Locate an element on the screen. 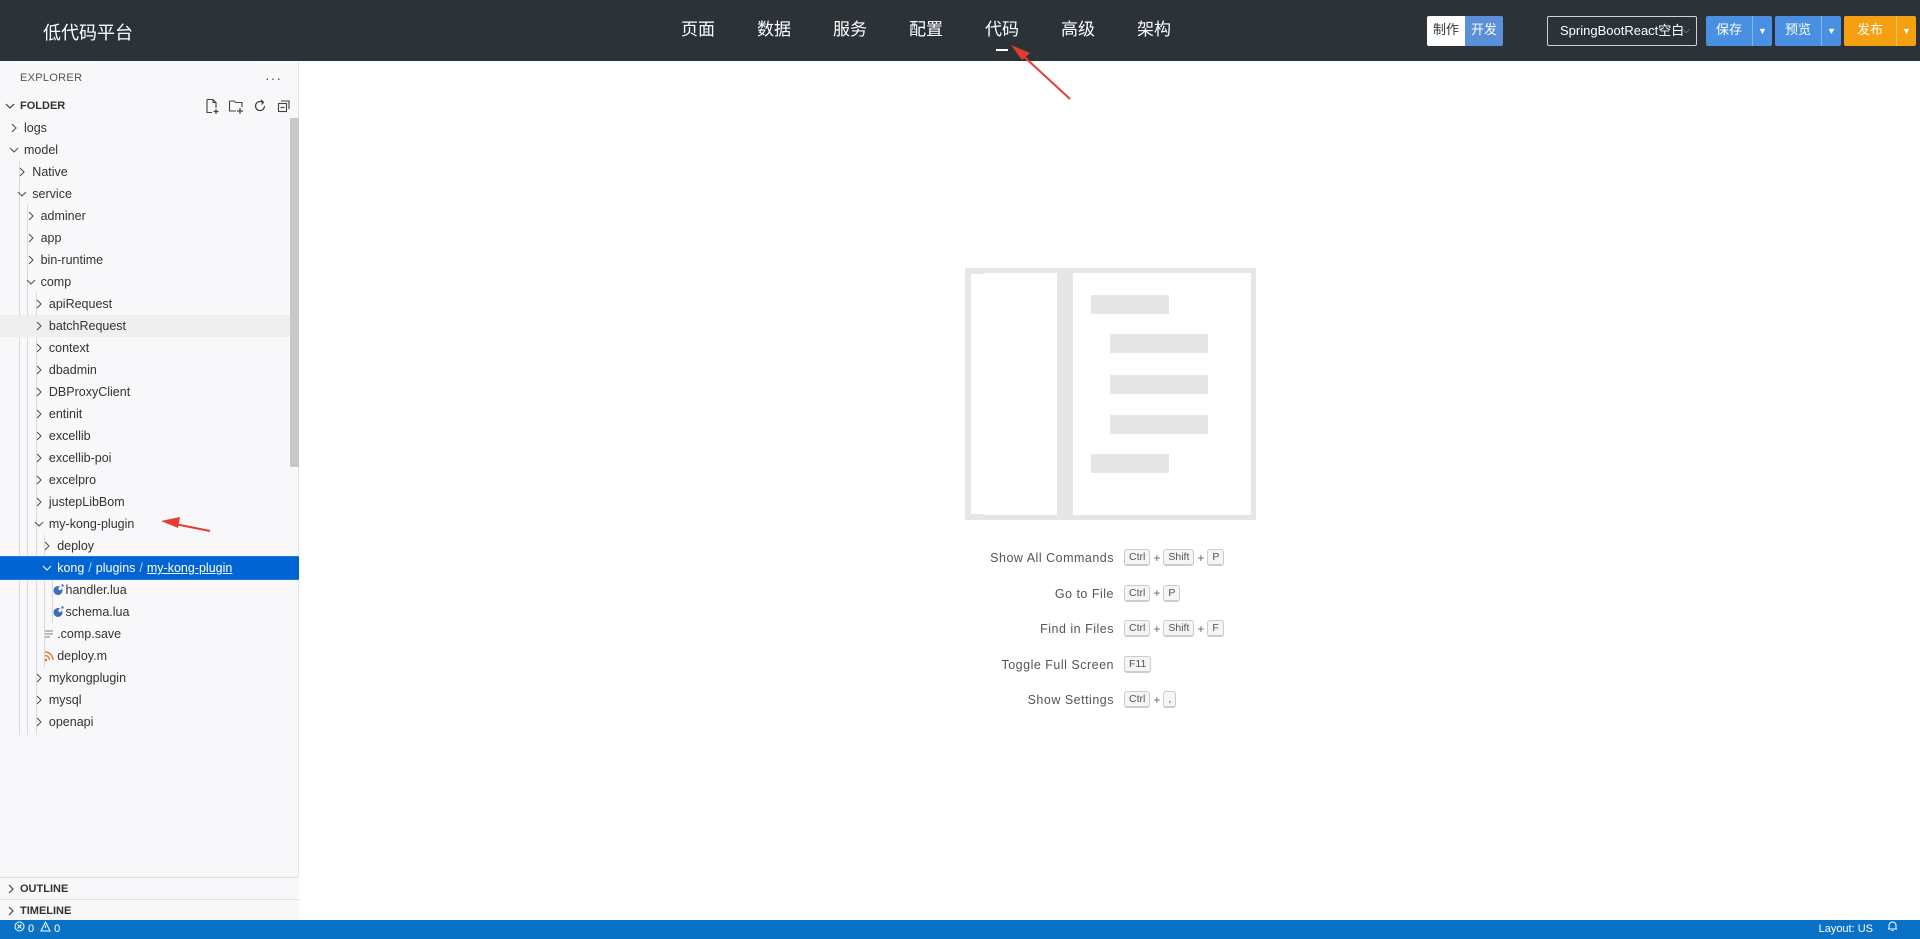  shortcut-row: Toggle Full Screen F11 is located at coordinates (1140, 674).